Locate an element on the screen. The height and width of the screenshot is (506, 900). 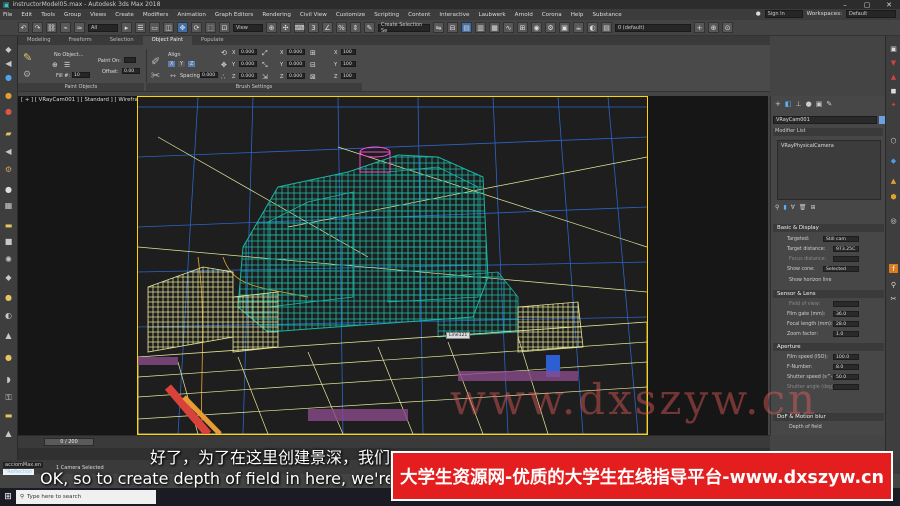
box-icon: ■ is located at coordinates (8, 241).